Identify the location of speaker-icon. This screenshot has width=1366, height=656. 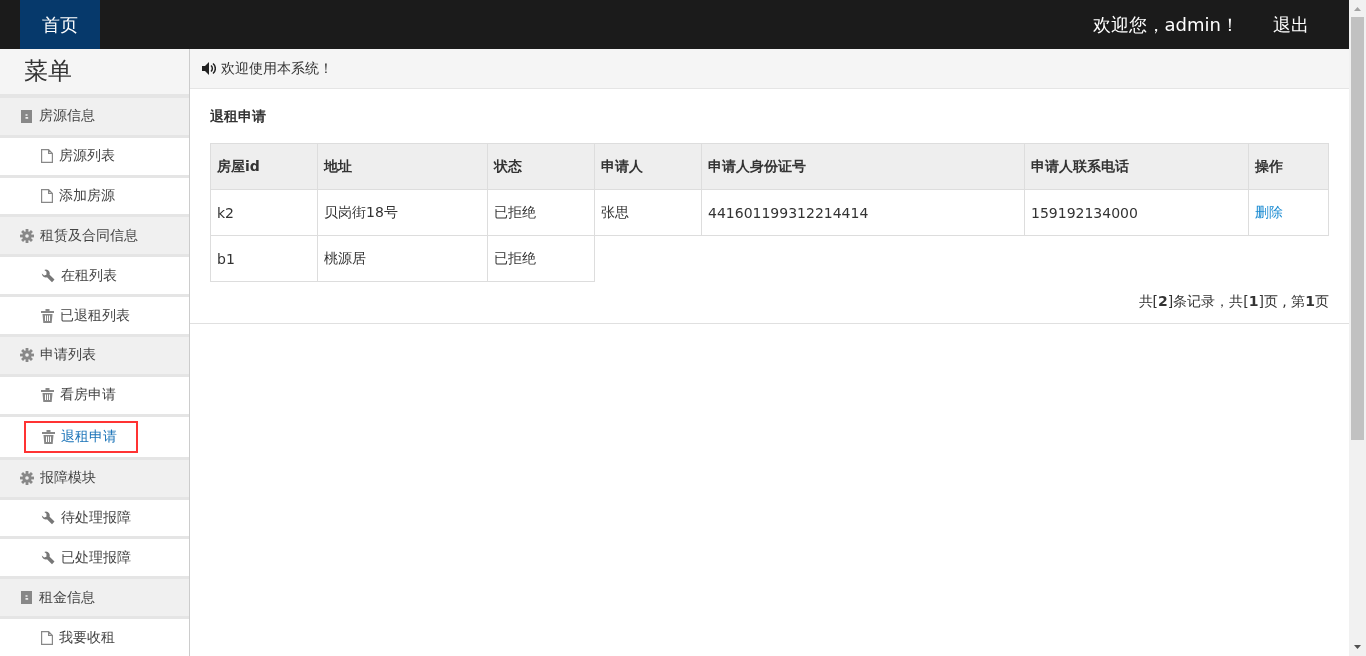
(209, 68).